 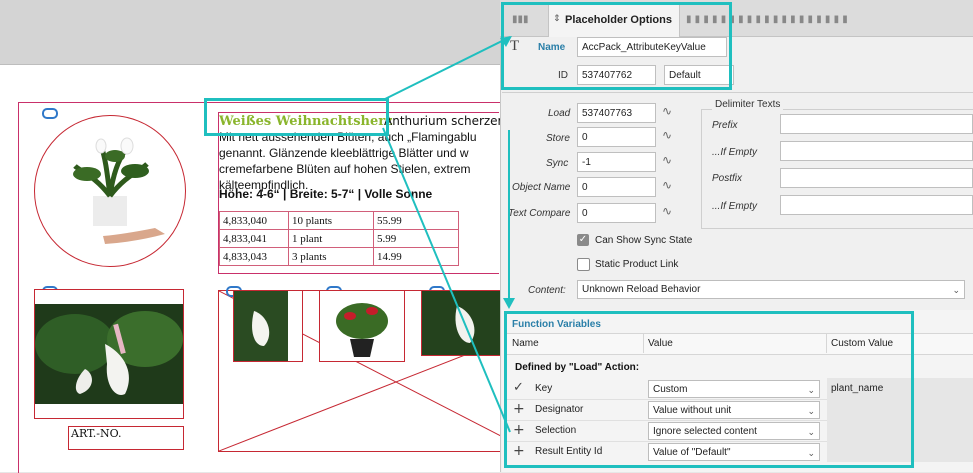 What do you see at coordinates (509, 303) in the screenshot?
I see `arrow-head` at bounding box center [509, 303].